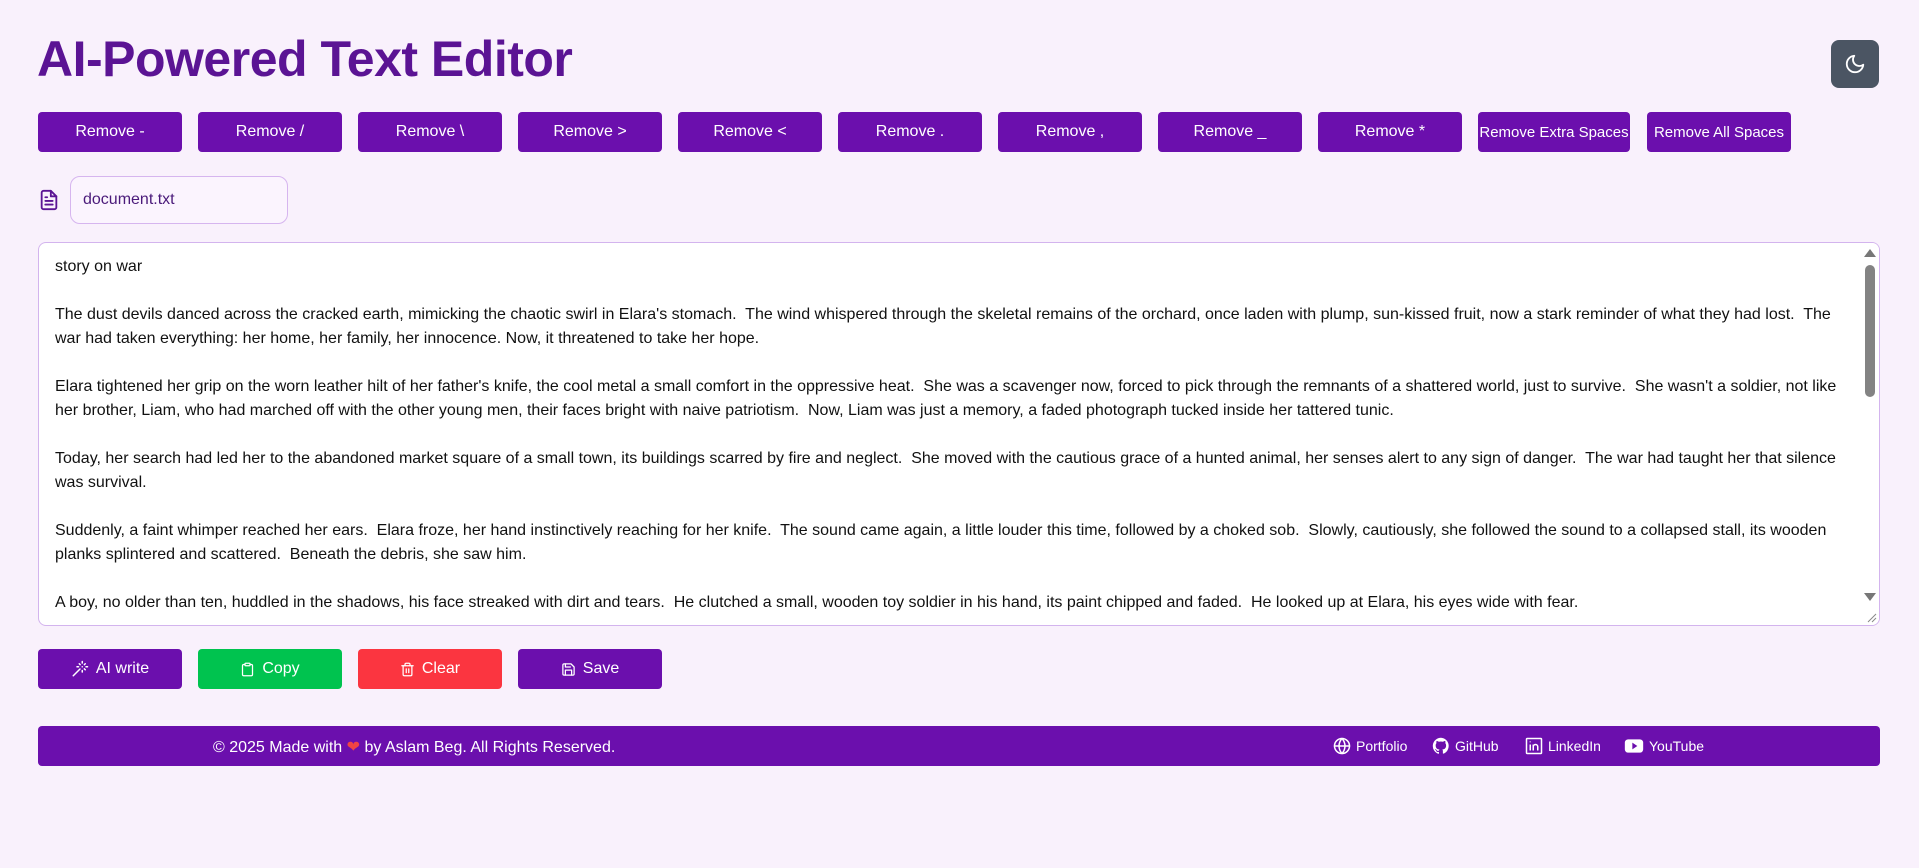 The height and width of the screenshot is (868, 1919). What do you see at coordinates (1230, 132) in the screenshot?
I see `remove-underscore-button: Remove _` at bounding box center [1230, 132].